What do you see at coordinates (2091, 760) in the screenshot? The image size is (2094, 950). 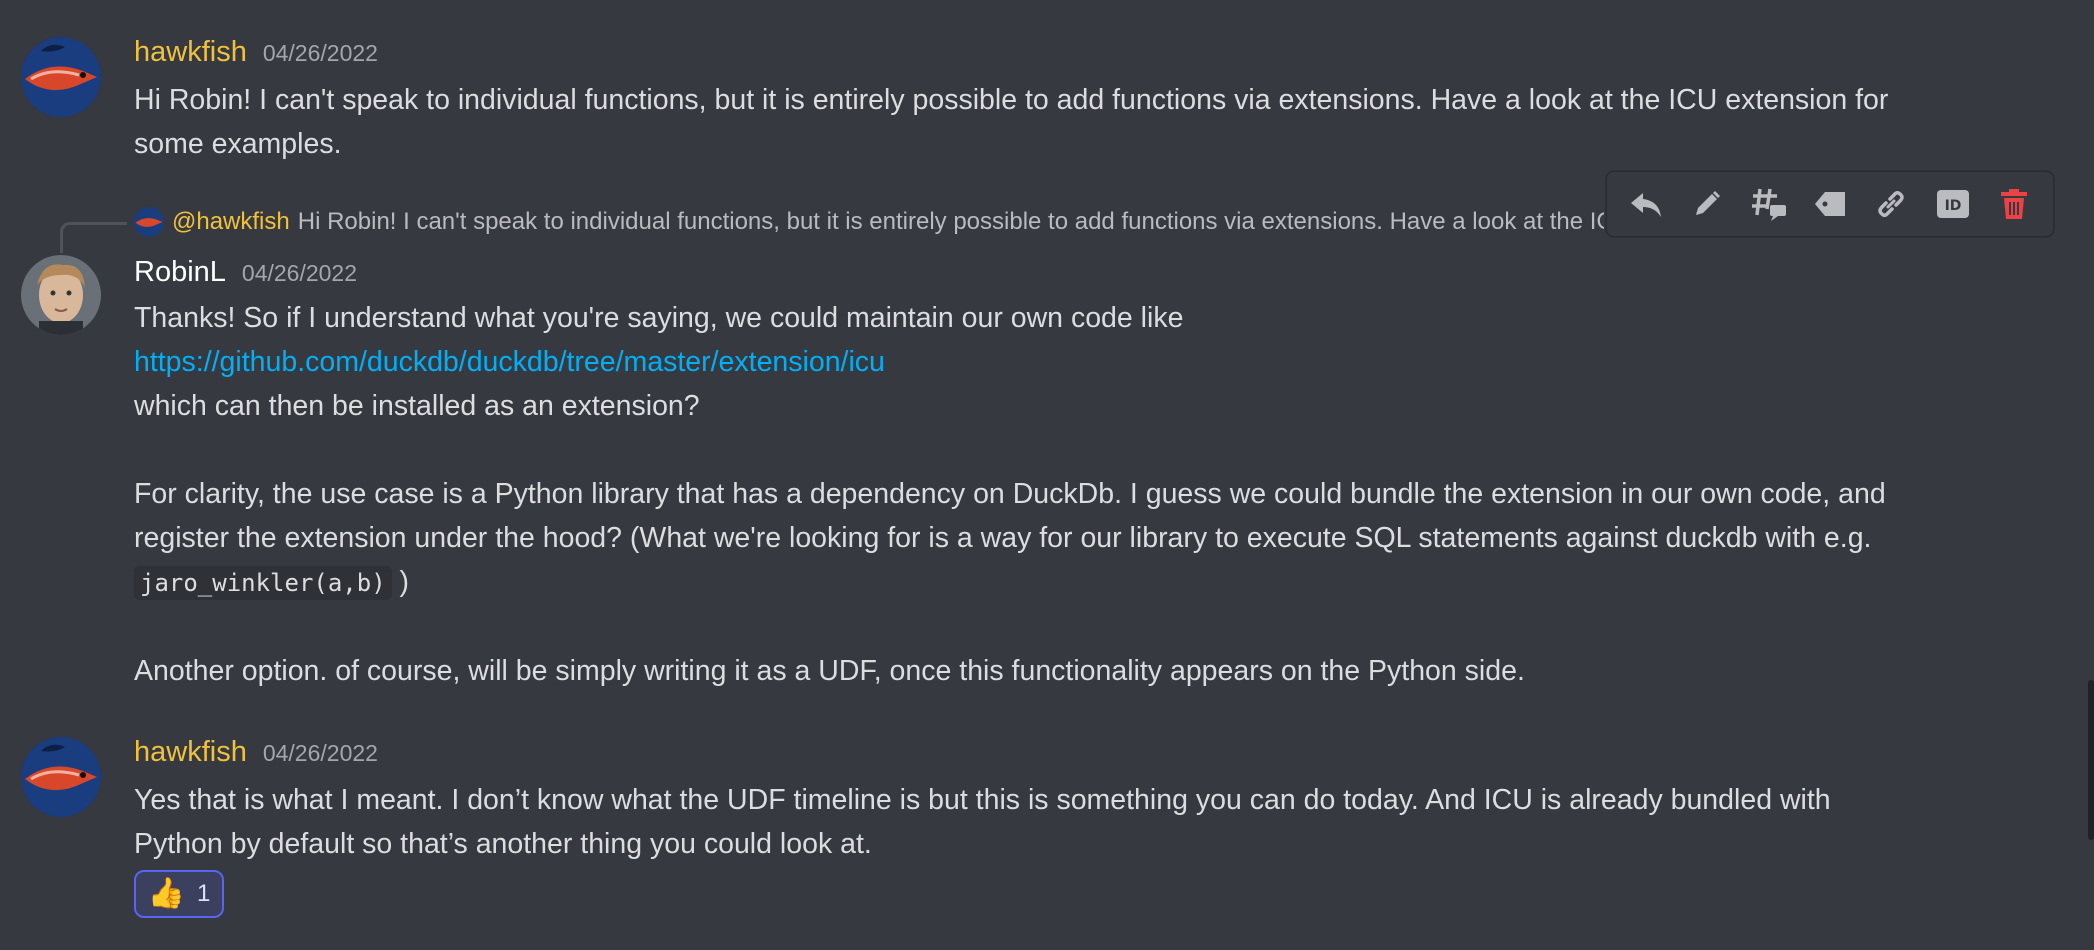 I see `scrollbar-thumb` at bounding box center [2091, 760].